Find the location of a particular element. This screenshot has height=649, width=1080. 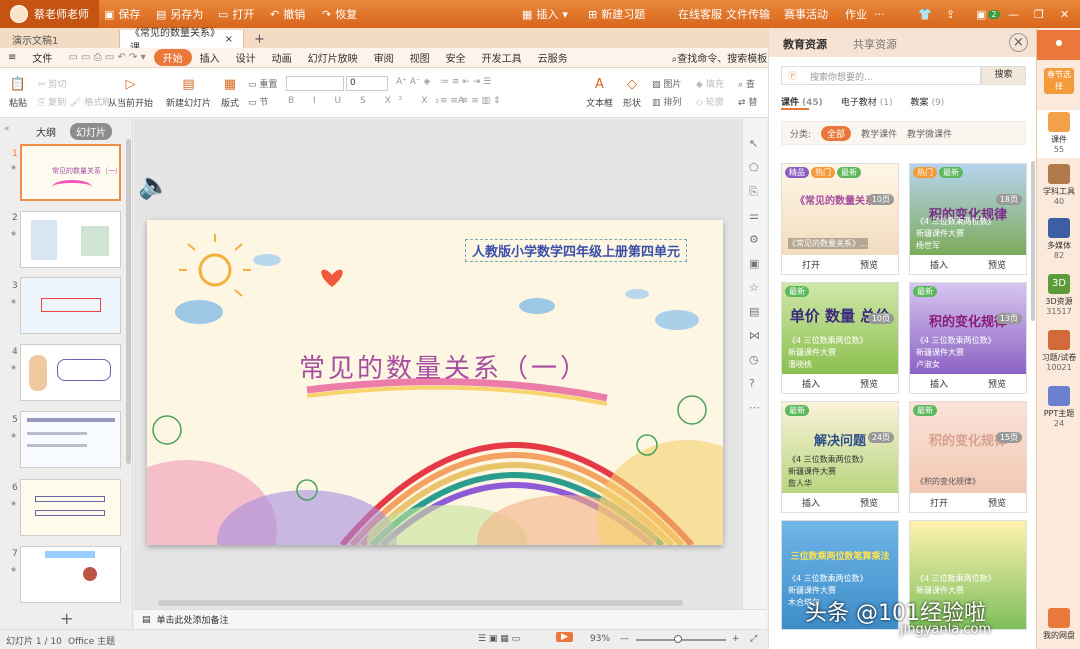

history-icon: ◷ is located at coordinates (754, 359).